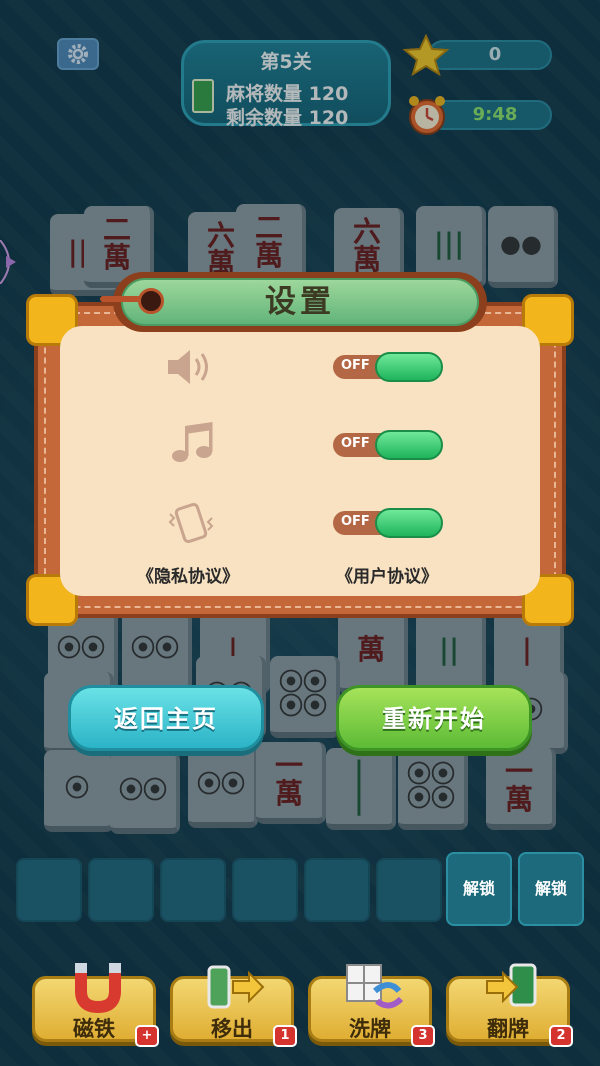 Image resolution: width=600 pixels, height=1066 pixels. I want to click on remove-tool-button: 移出 1, so click(233, 1006).